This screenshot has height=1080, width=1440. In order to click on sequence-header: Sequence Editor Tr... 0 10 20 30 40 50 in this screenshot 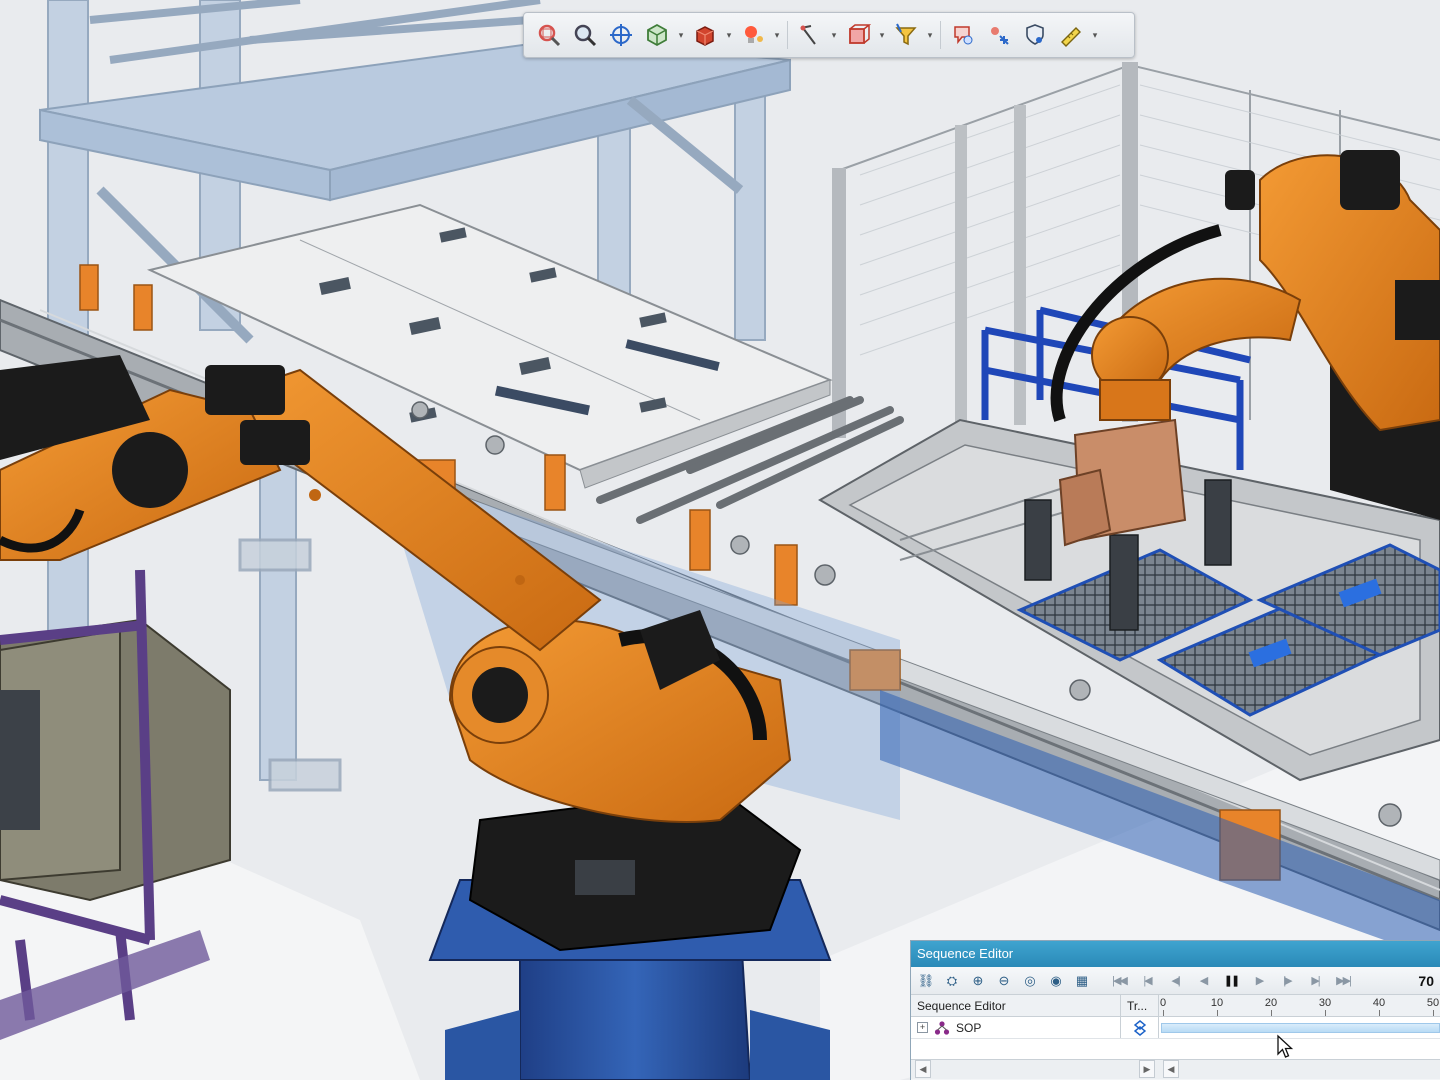, I will do `click(1175, 1006)`.